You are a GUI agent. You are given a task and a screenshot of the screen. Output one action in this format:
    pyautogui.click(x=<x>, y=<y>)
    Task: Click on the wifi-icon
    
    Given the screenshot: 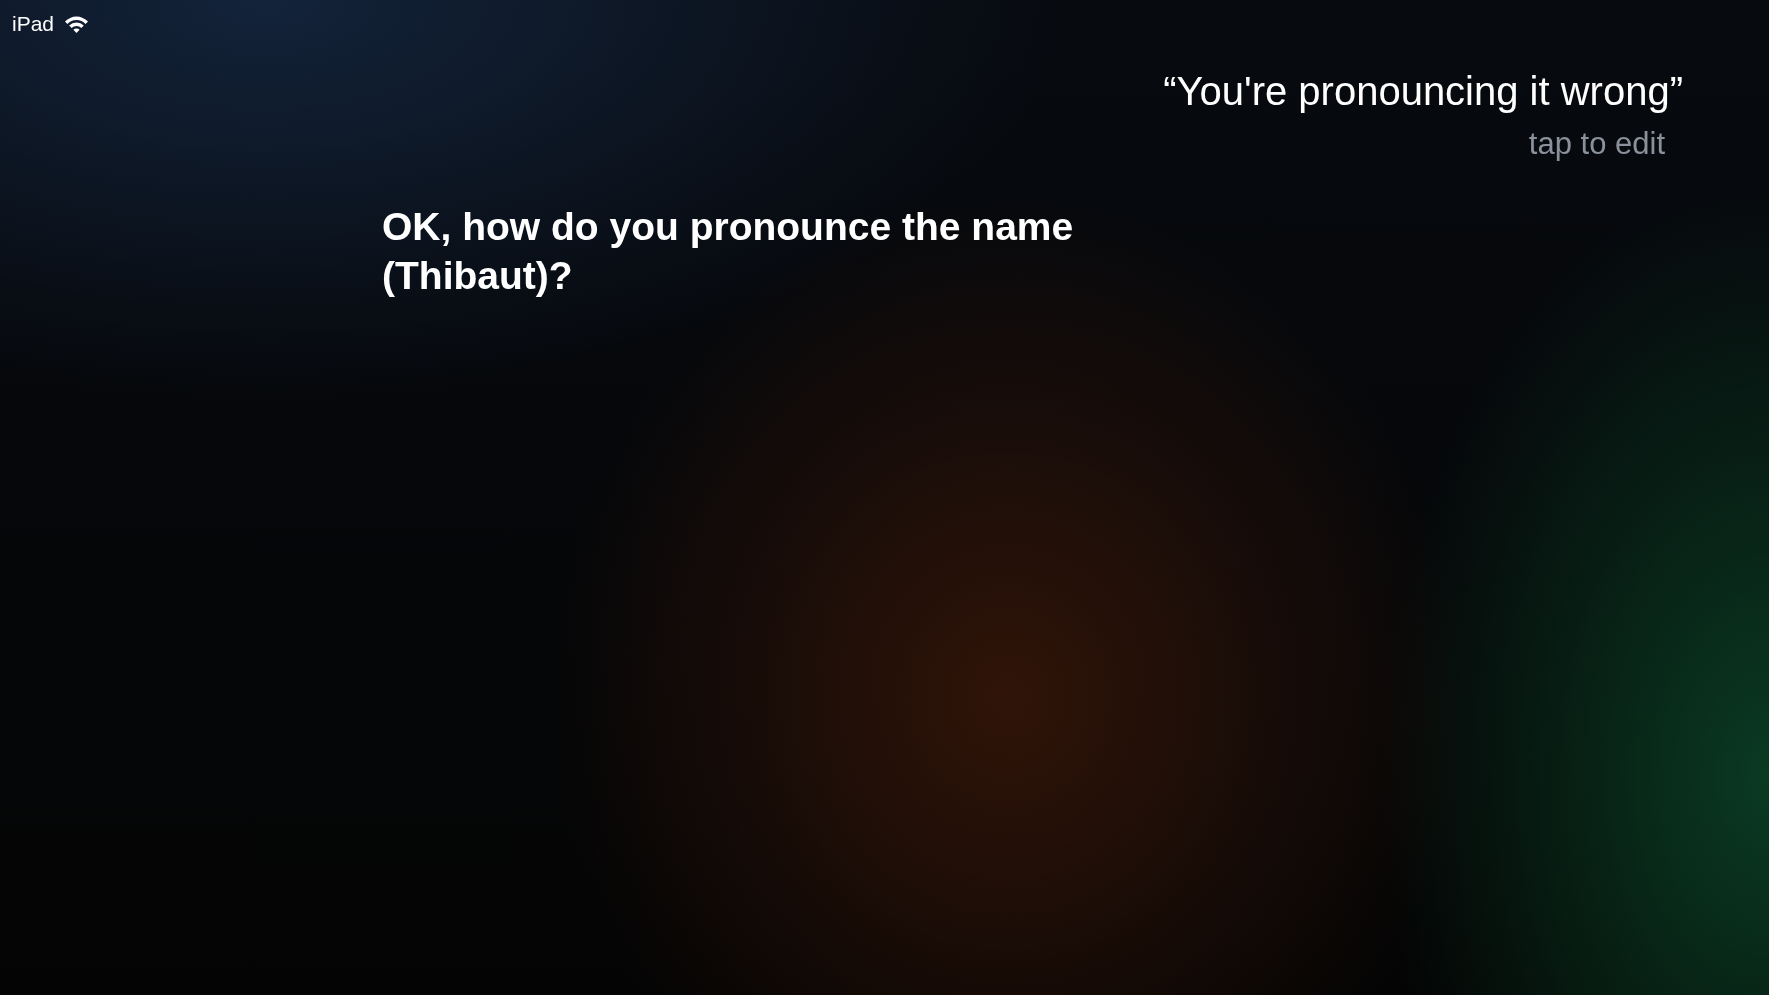 What is the action you would take?
    pyautogui.click(x=77, y=24)
    